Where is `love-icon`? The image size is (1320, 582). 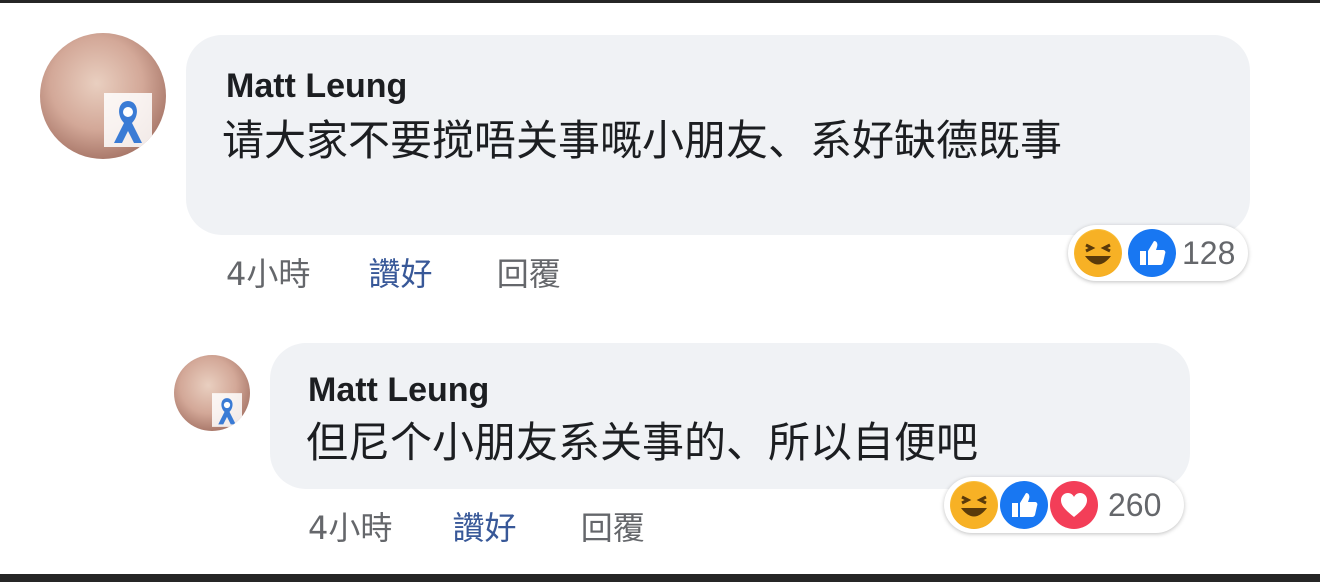 love-icon is located at coordinates (1074, 505).